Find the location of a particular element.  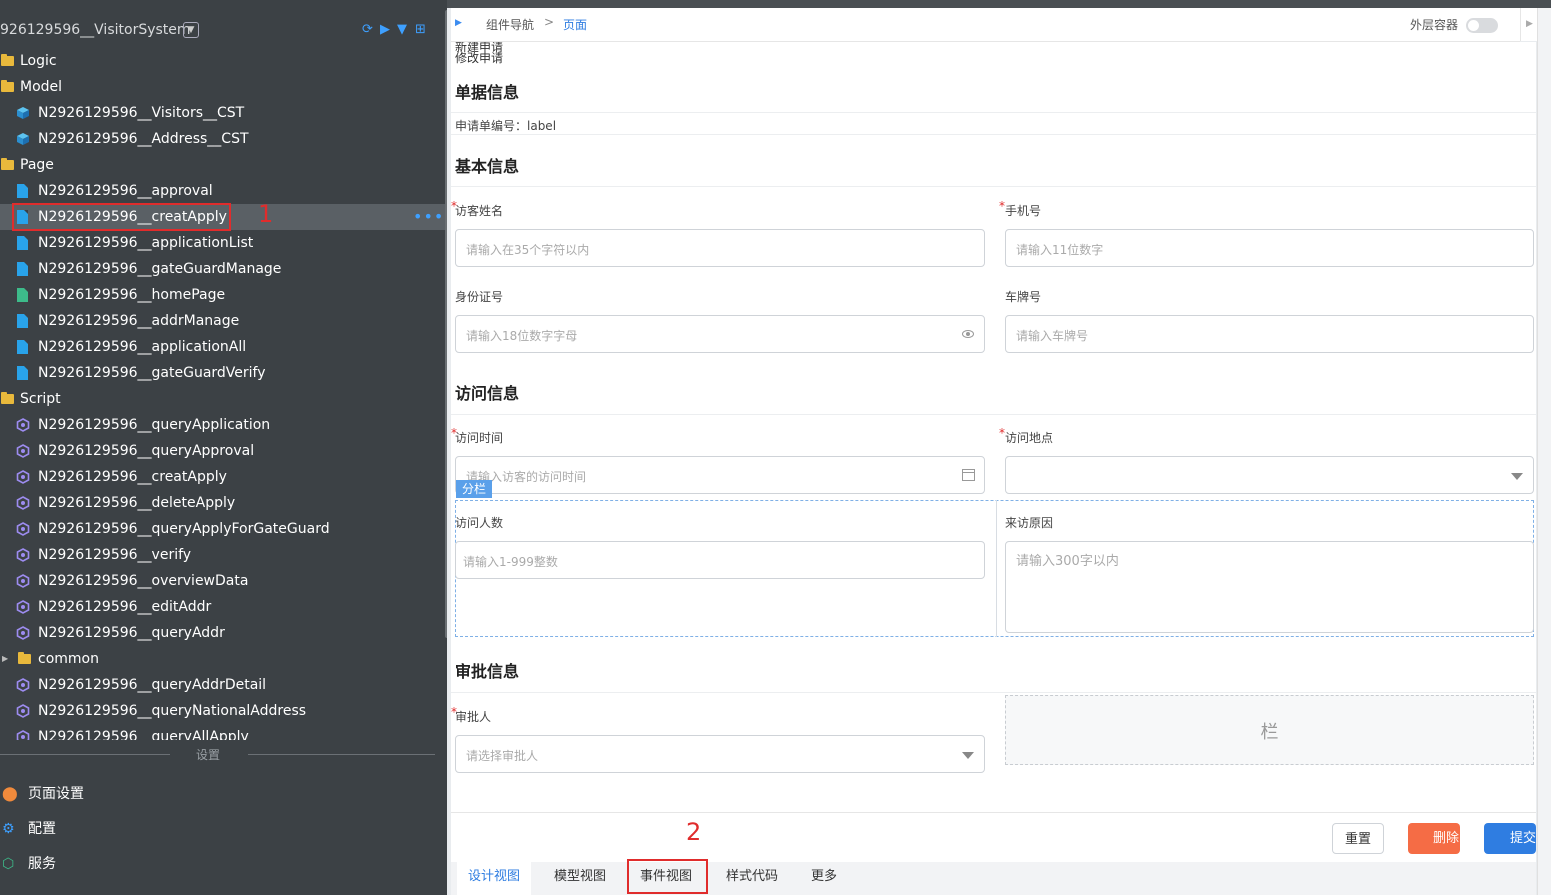

input-placeholder: 请选择审批人 is located at coordinates (502, 756).